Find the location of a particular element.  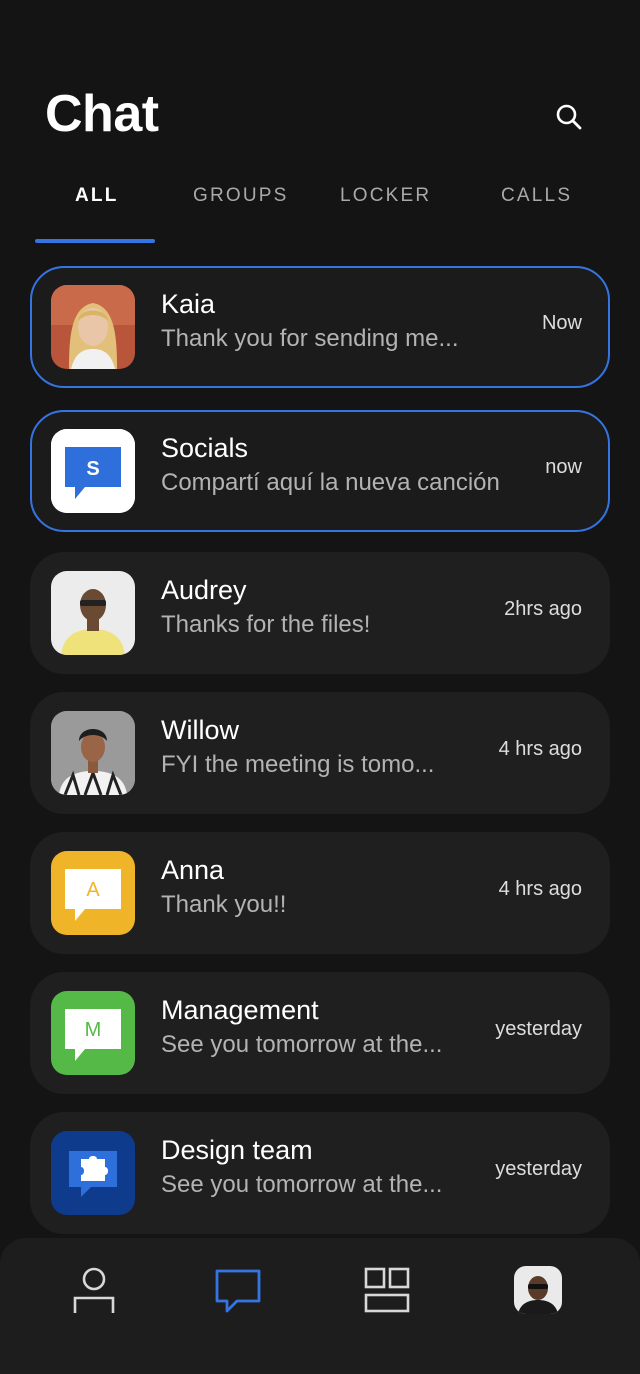

nav-chat-button is located at coordinates (238, 1290).